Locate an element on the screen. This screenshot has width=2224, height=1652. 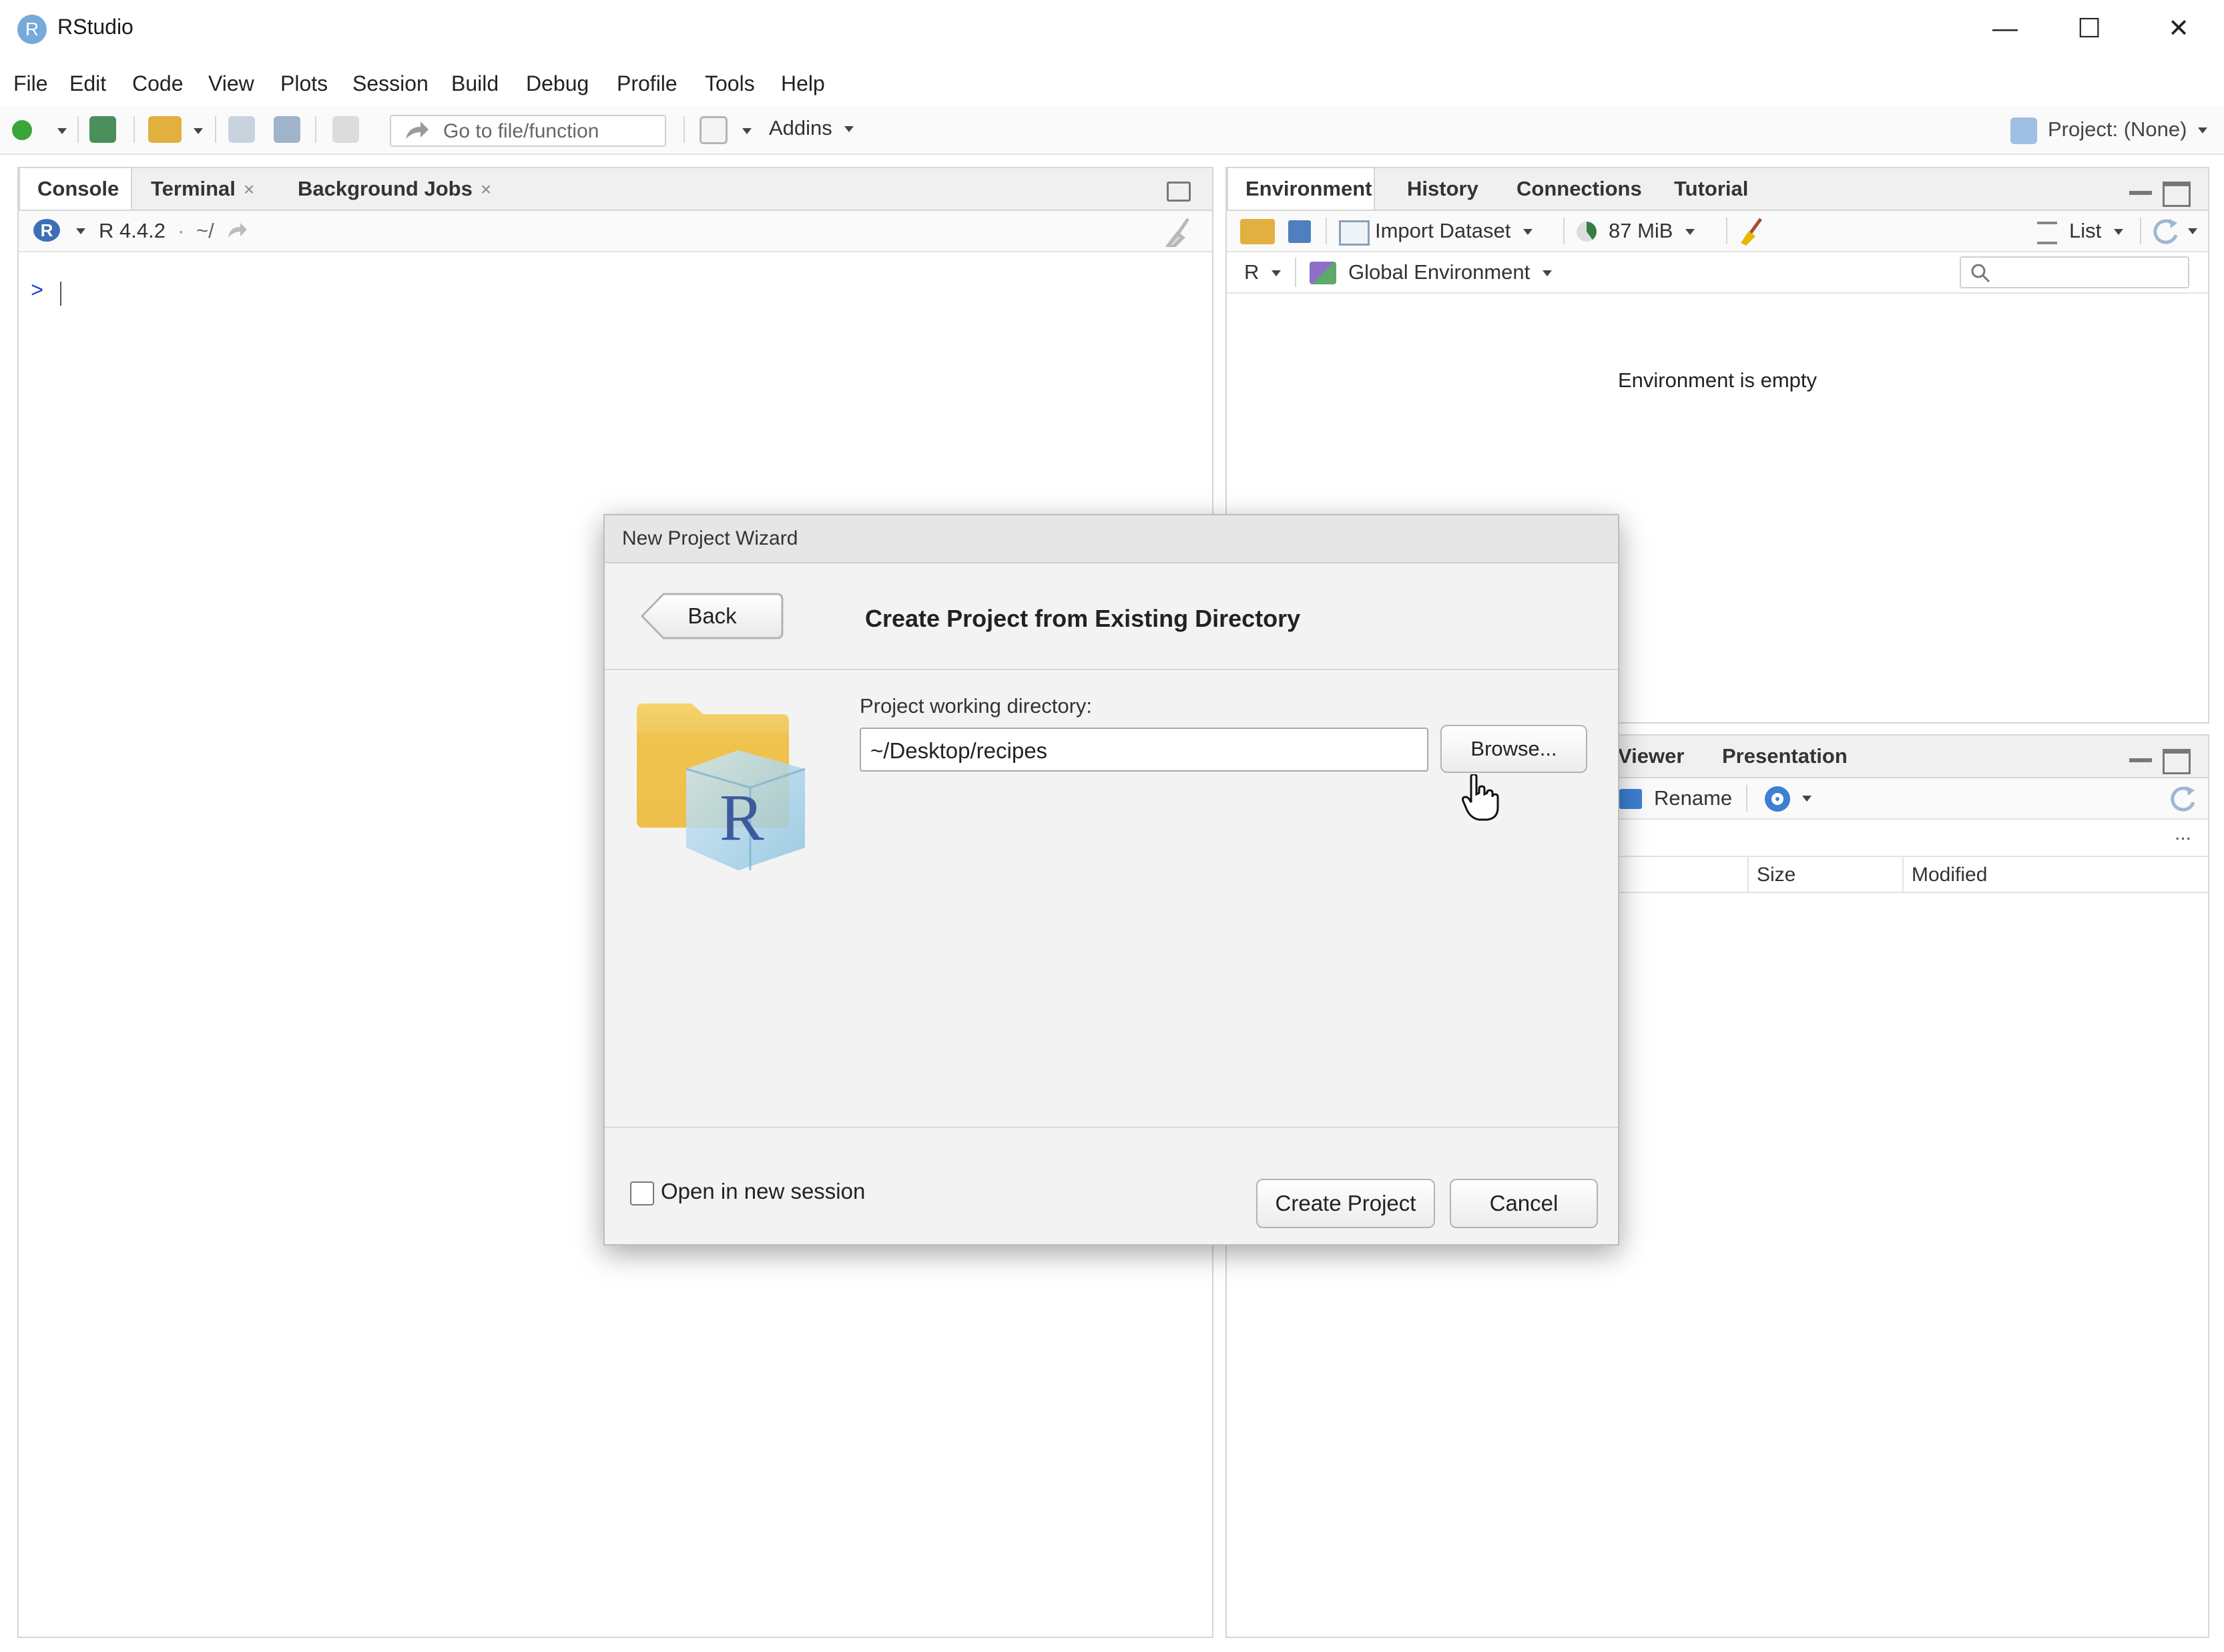
goto-placeholder: Go to file/function is located at coordinates (521, 131).